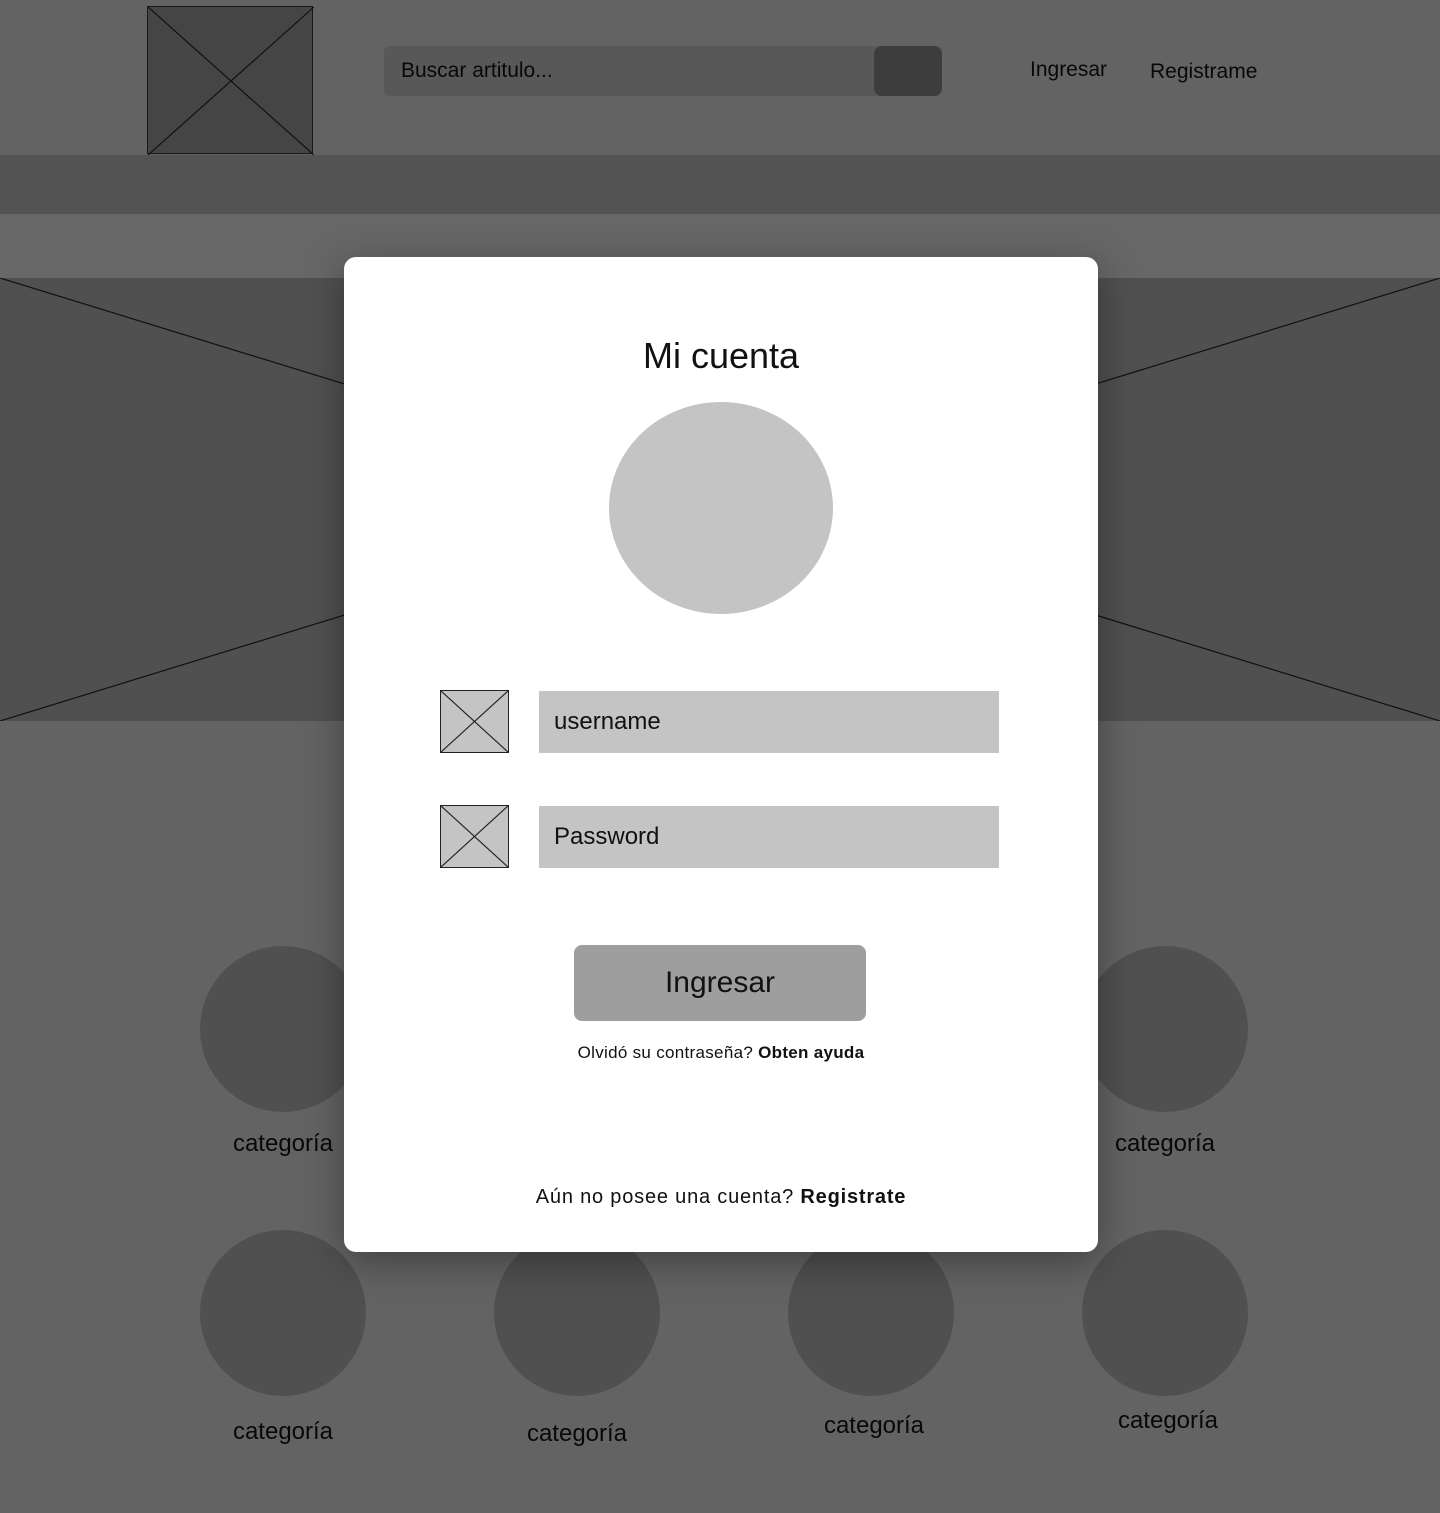  I want to click on get-help-link: Obten ayuda, so click(811, 1052).